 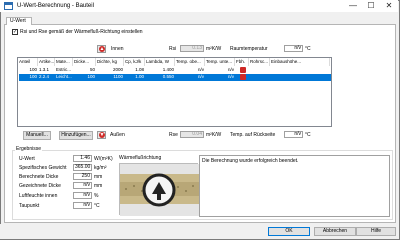 I want to click on humidity-label: Luftfeuchte innen, so click(x=38, y=196).